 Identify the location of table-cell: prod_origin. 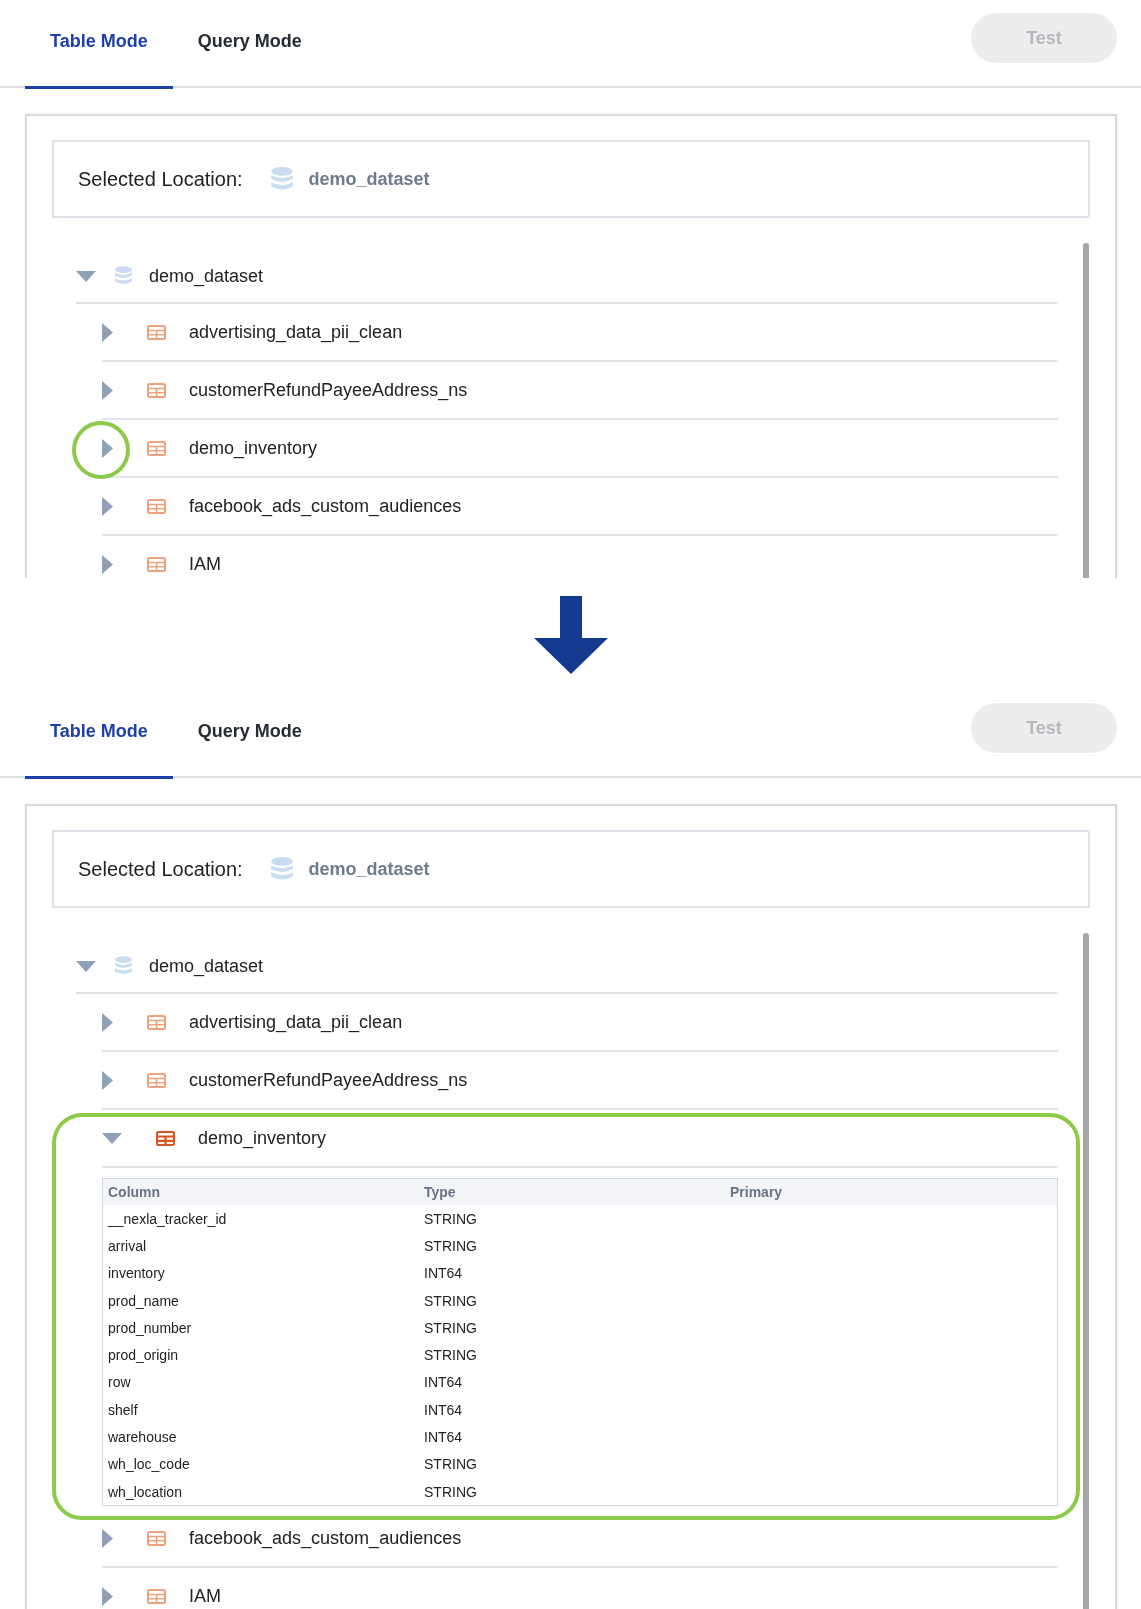
(260, 1355).